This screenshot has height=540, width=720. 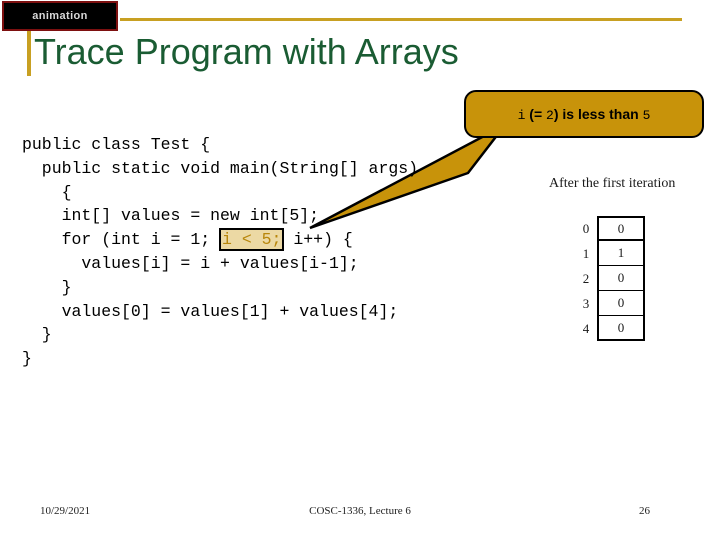 What do you see at coordinates (586, 228) in the screenshot?
I see `array-index: 0` at bounding box center [586, 228].